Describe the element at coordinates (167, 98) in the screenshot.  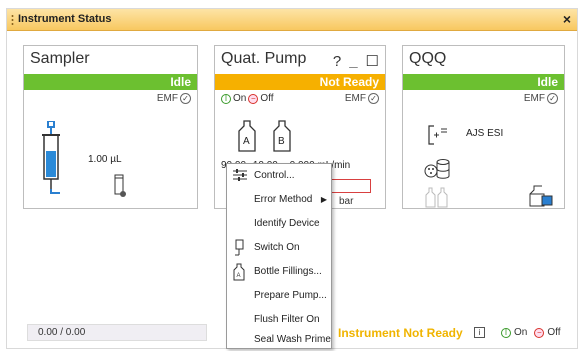
I see `sampler-emf-label: EMF` at that location.